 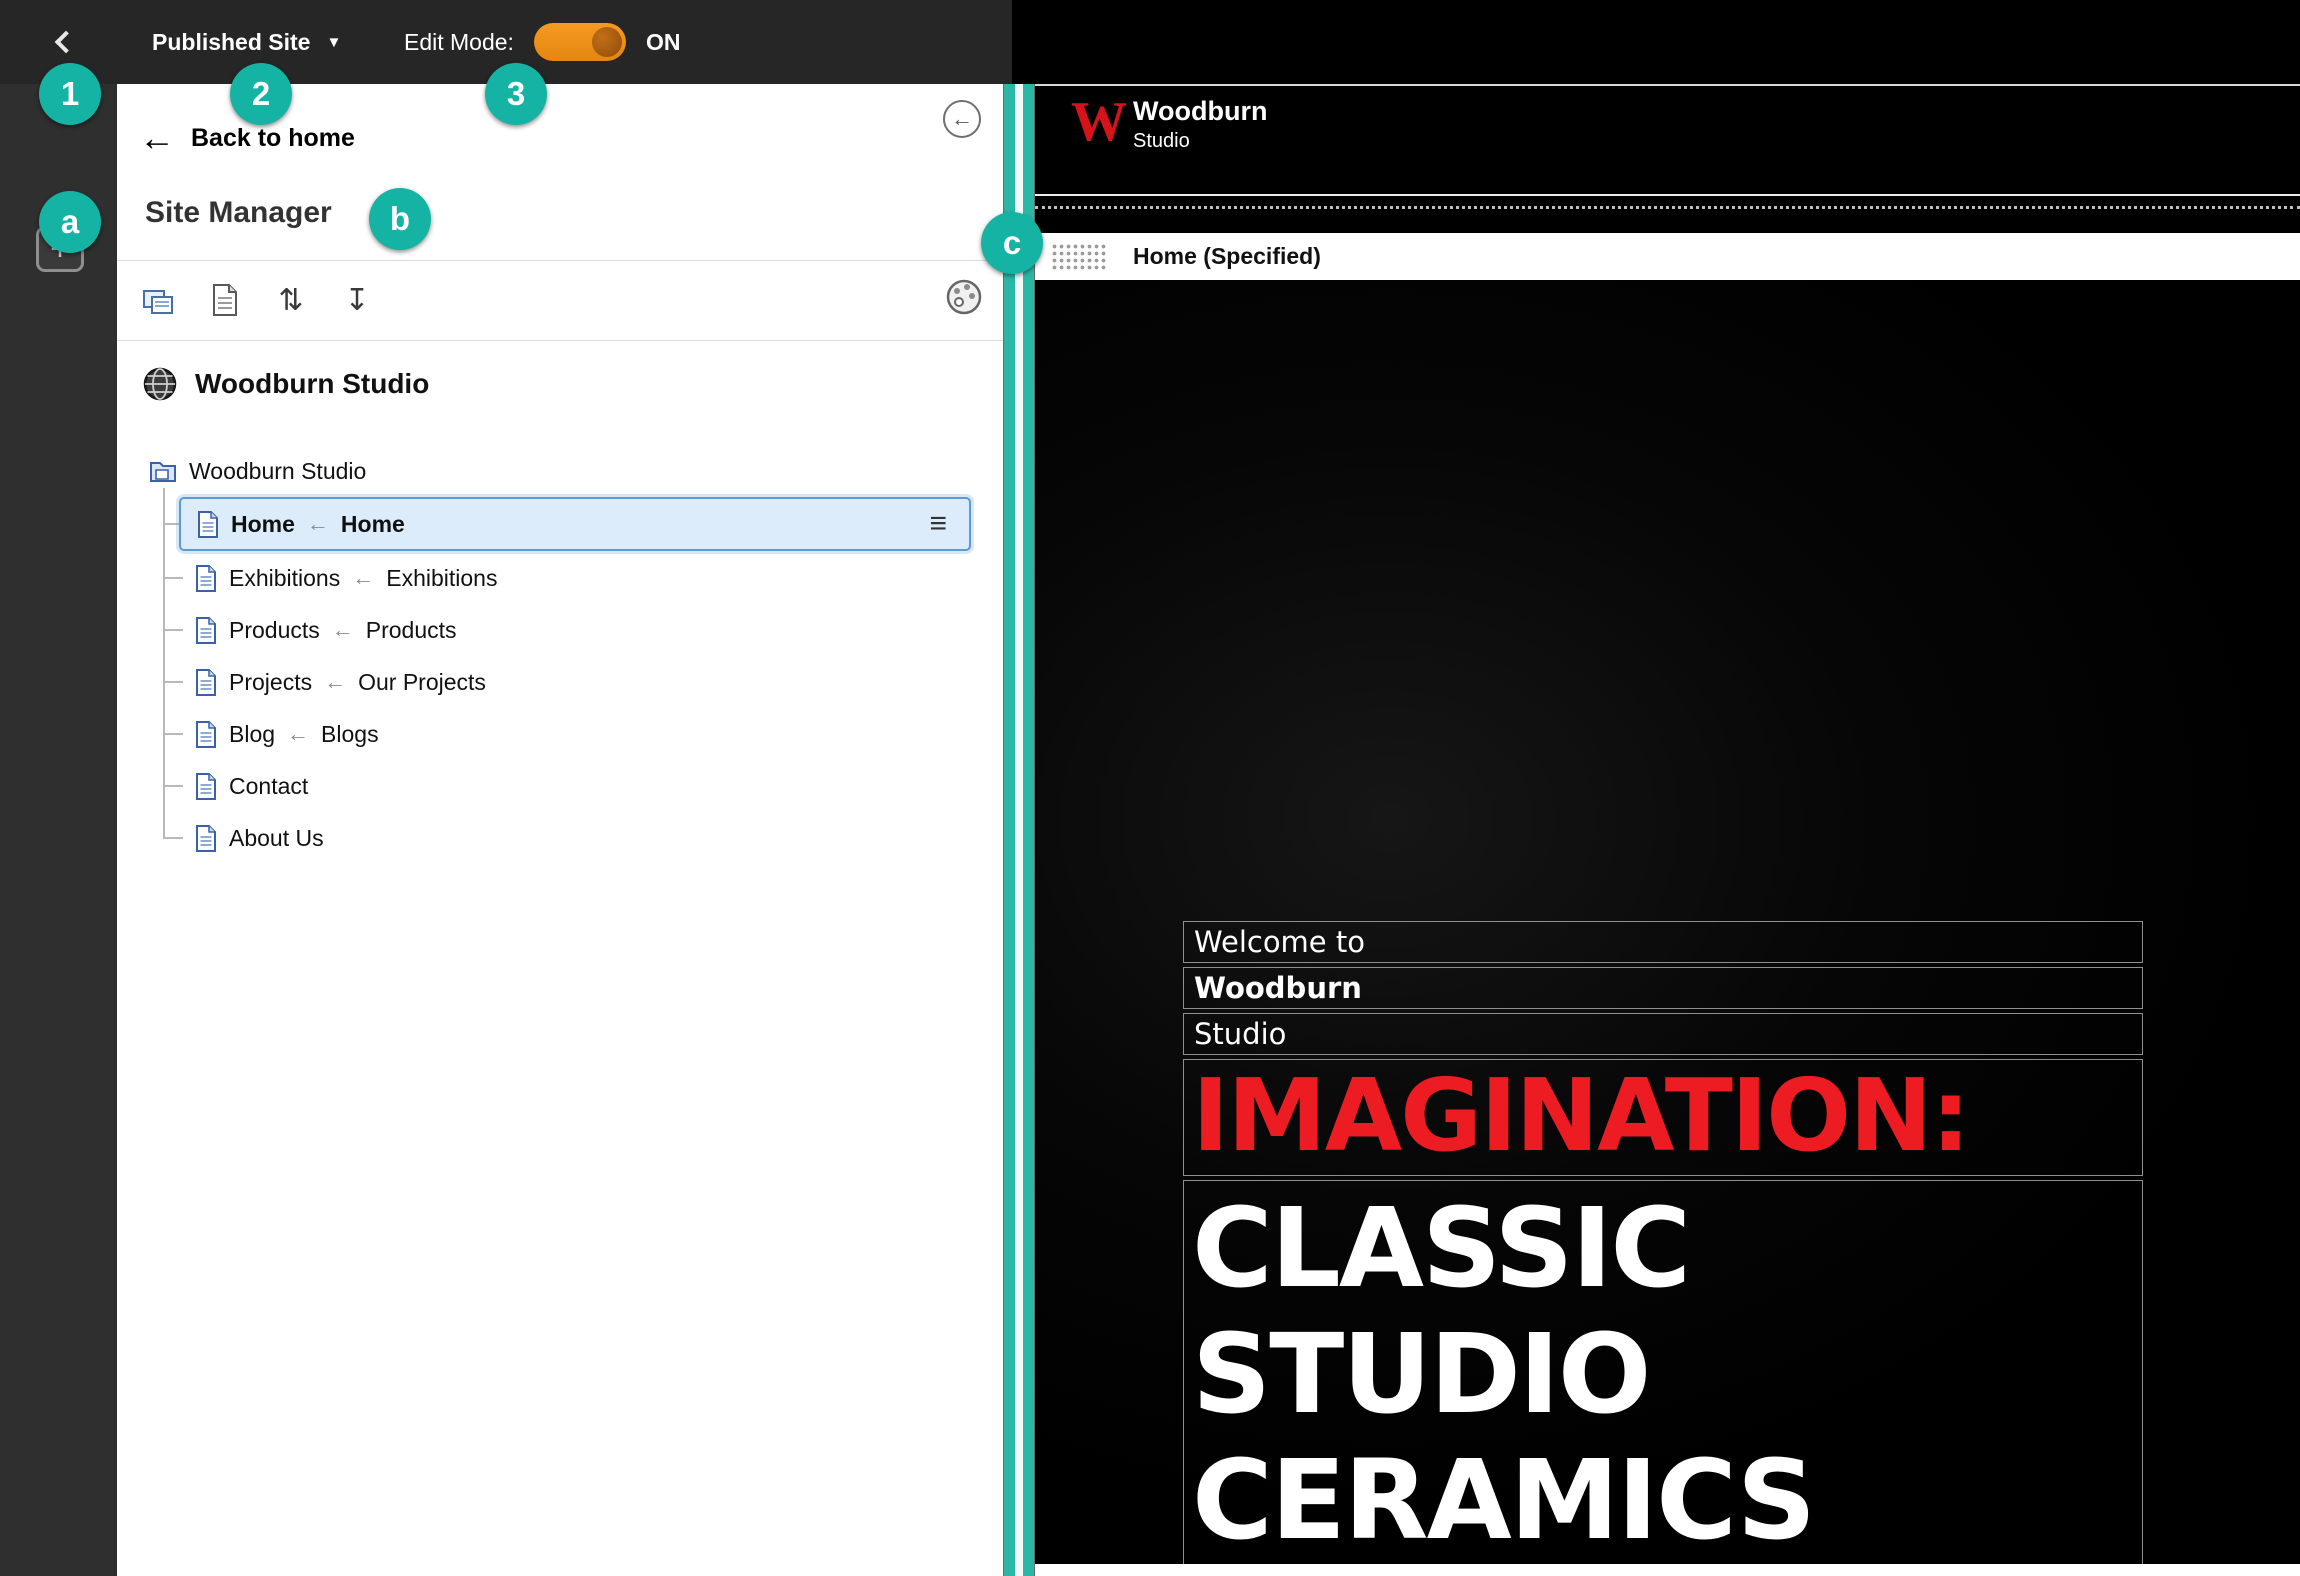 I want to click on page-target: Our Projects, so click(x=422, y=681).